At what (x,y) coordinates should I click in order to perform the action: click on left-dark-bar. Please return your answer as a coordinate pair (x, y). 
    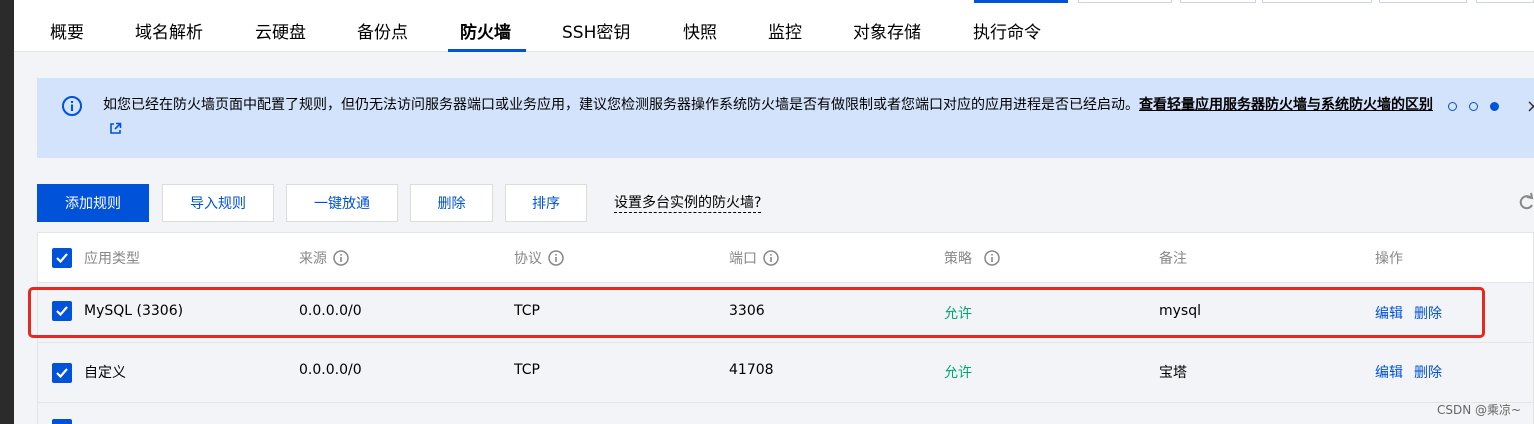
    Looking at the image, I should click on (7, 212).